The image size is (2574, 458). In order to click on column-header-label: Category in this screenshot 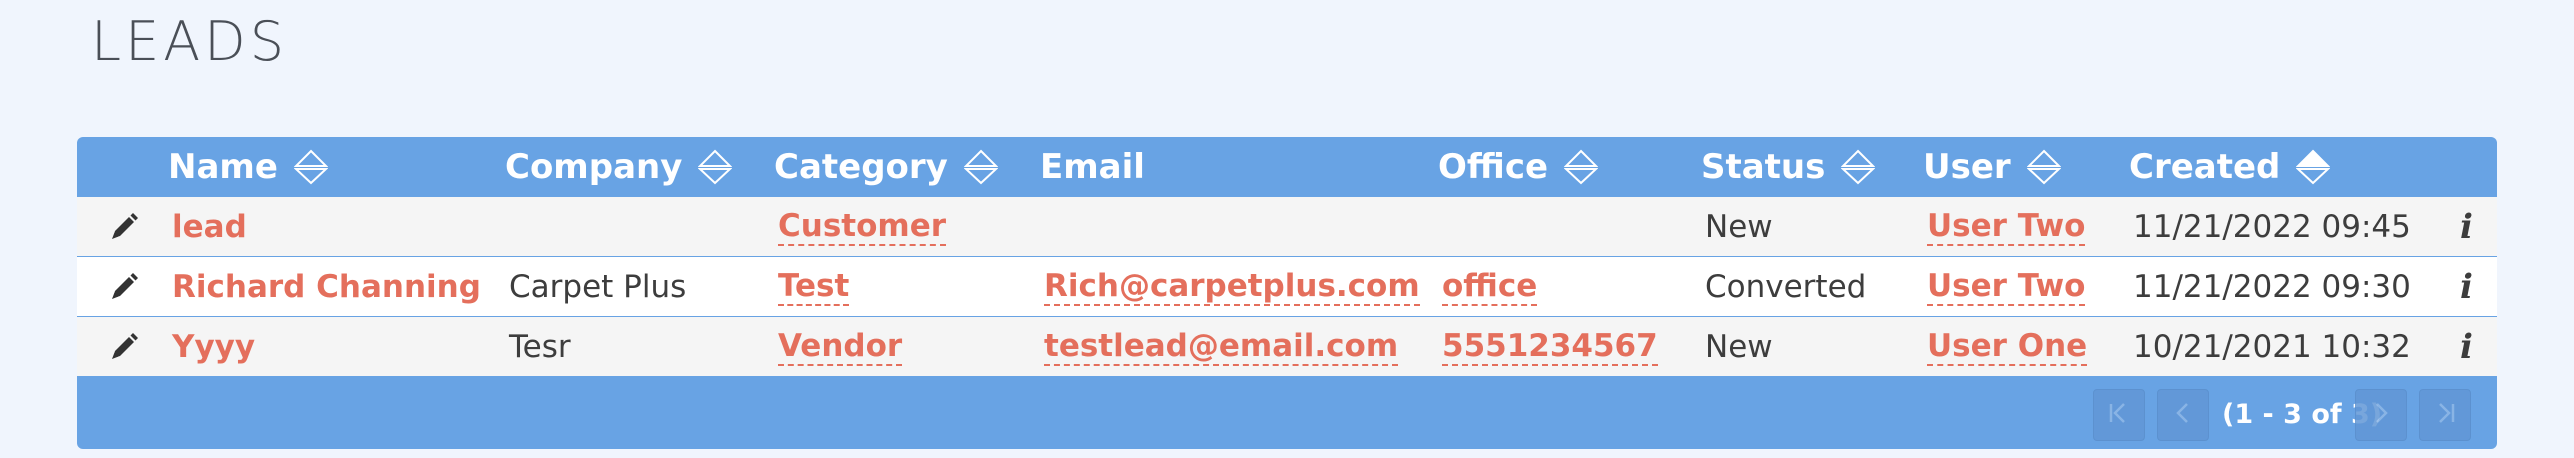, I will do `click(861, 167)`.